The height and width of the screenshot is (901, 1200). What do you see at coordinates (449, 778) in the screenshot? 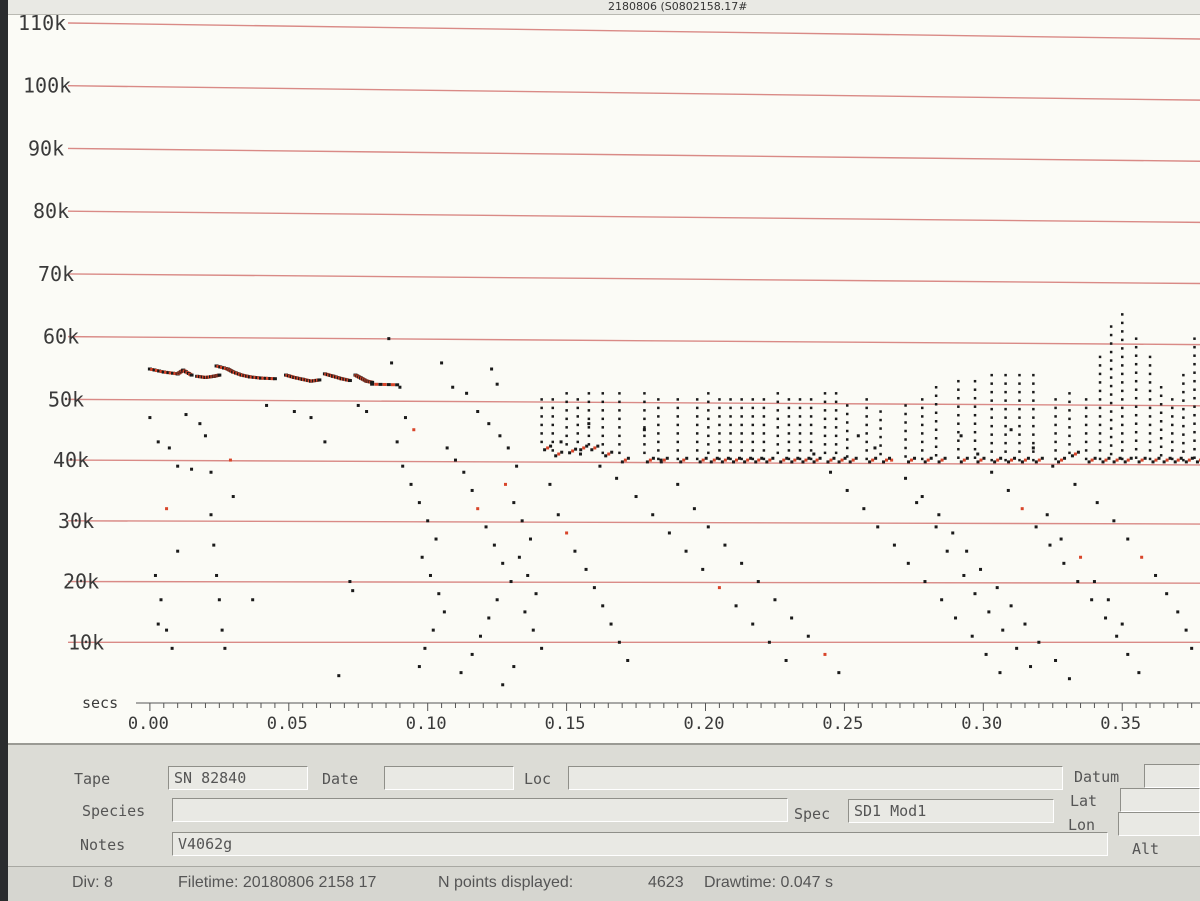
I see `date-field` at bounding box center [449, 778].